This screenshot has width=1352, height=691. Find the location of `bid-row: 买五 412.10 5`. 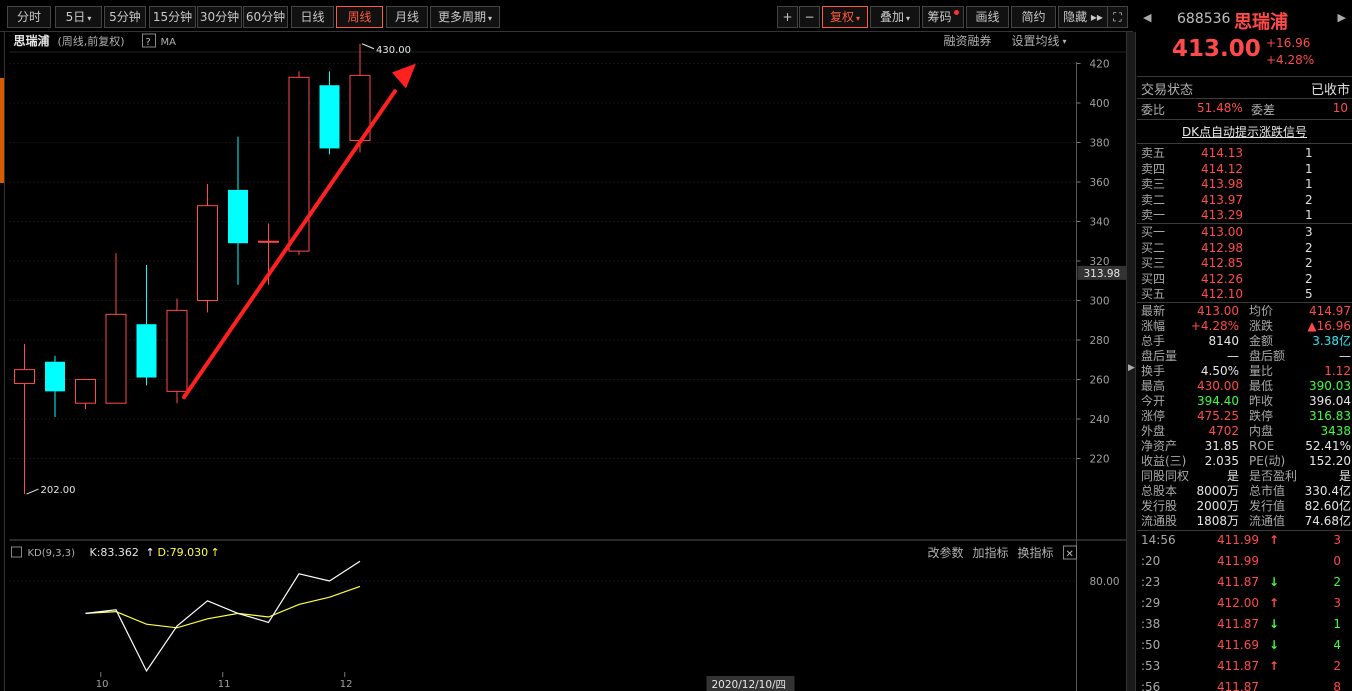

bid-row: 买五 412.10 5 is located at coordinates (1246, 294).